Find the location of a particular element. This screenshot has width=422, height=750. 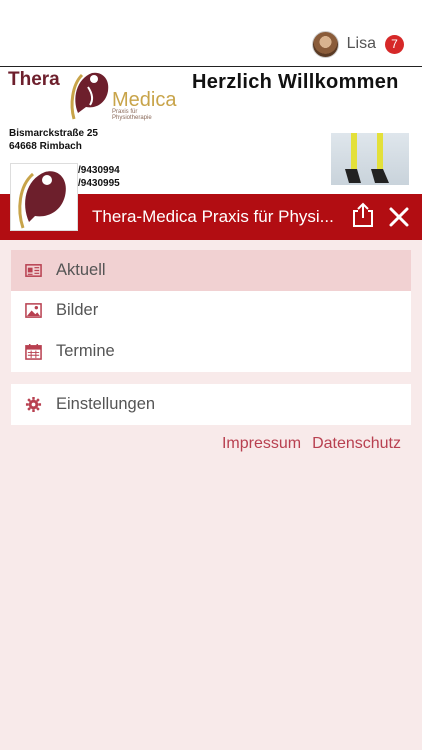

menu-label-aktuell: Aktuell is located at coordinates (81, 269).